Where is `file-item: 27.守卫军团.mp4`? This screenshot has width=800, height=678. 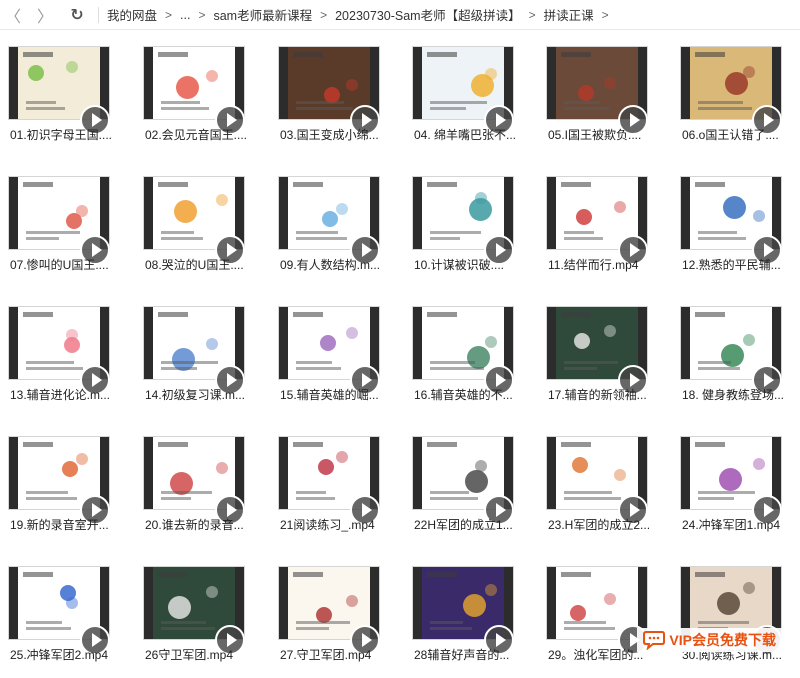 file-item: 27.守卫军团.mp4 is located at coordinates (343, 614).